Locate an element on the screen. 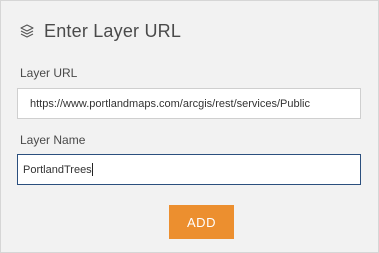  layer-name-value: PortlandTrees is located at coordinates (57, 169).